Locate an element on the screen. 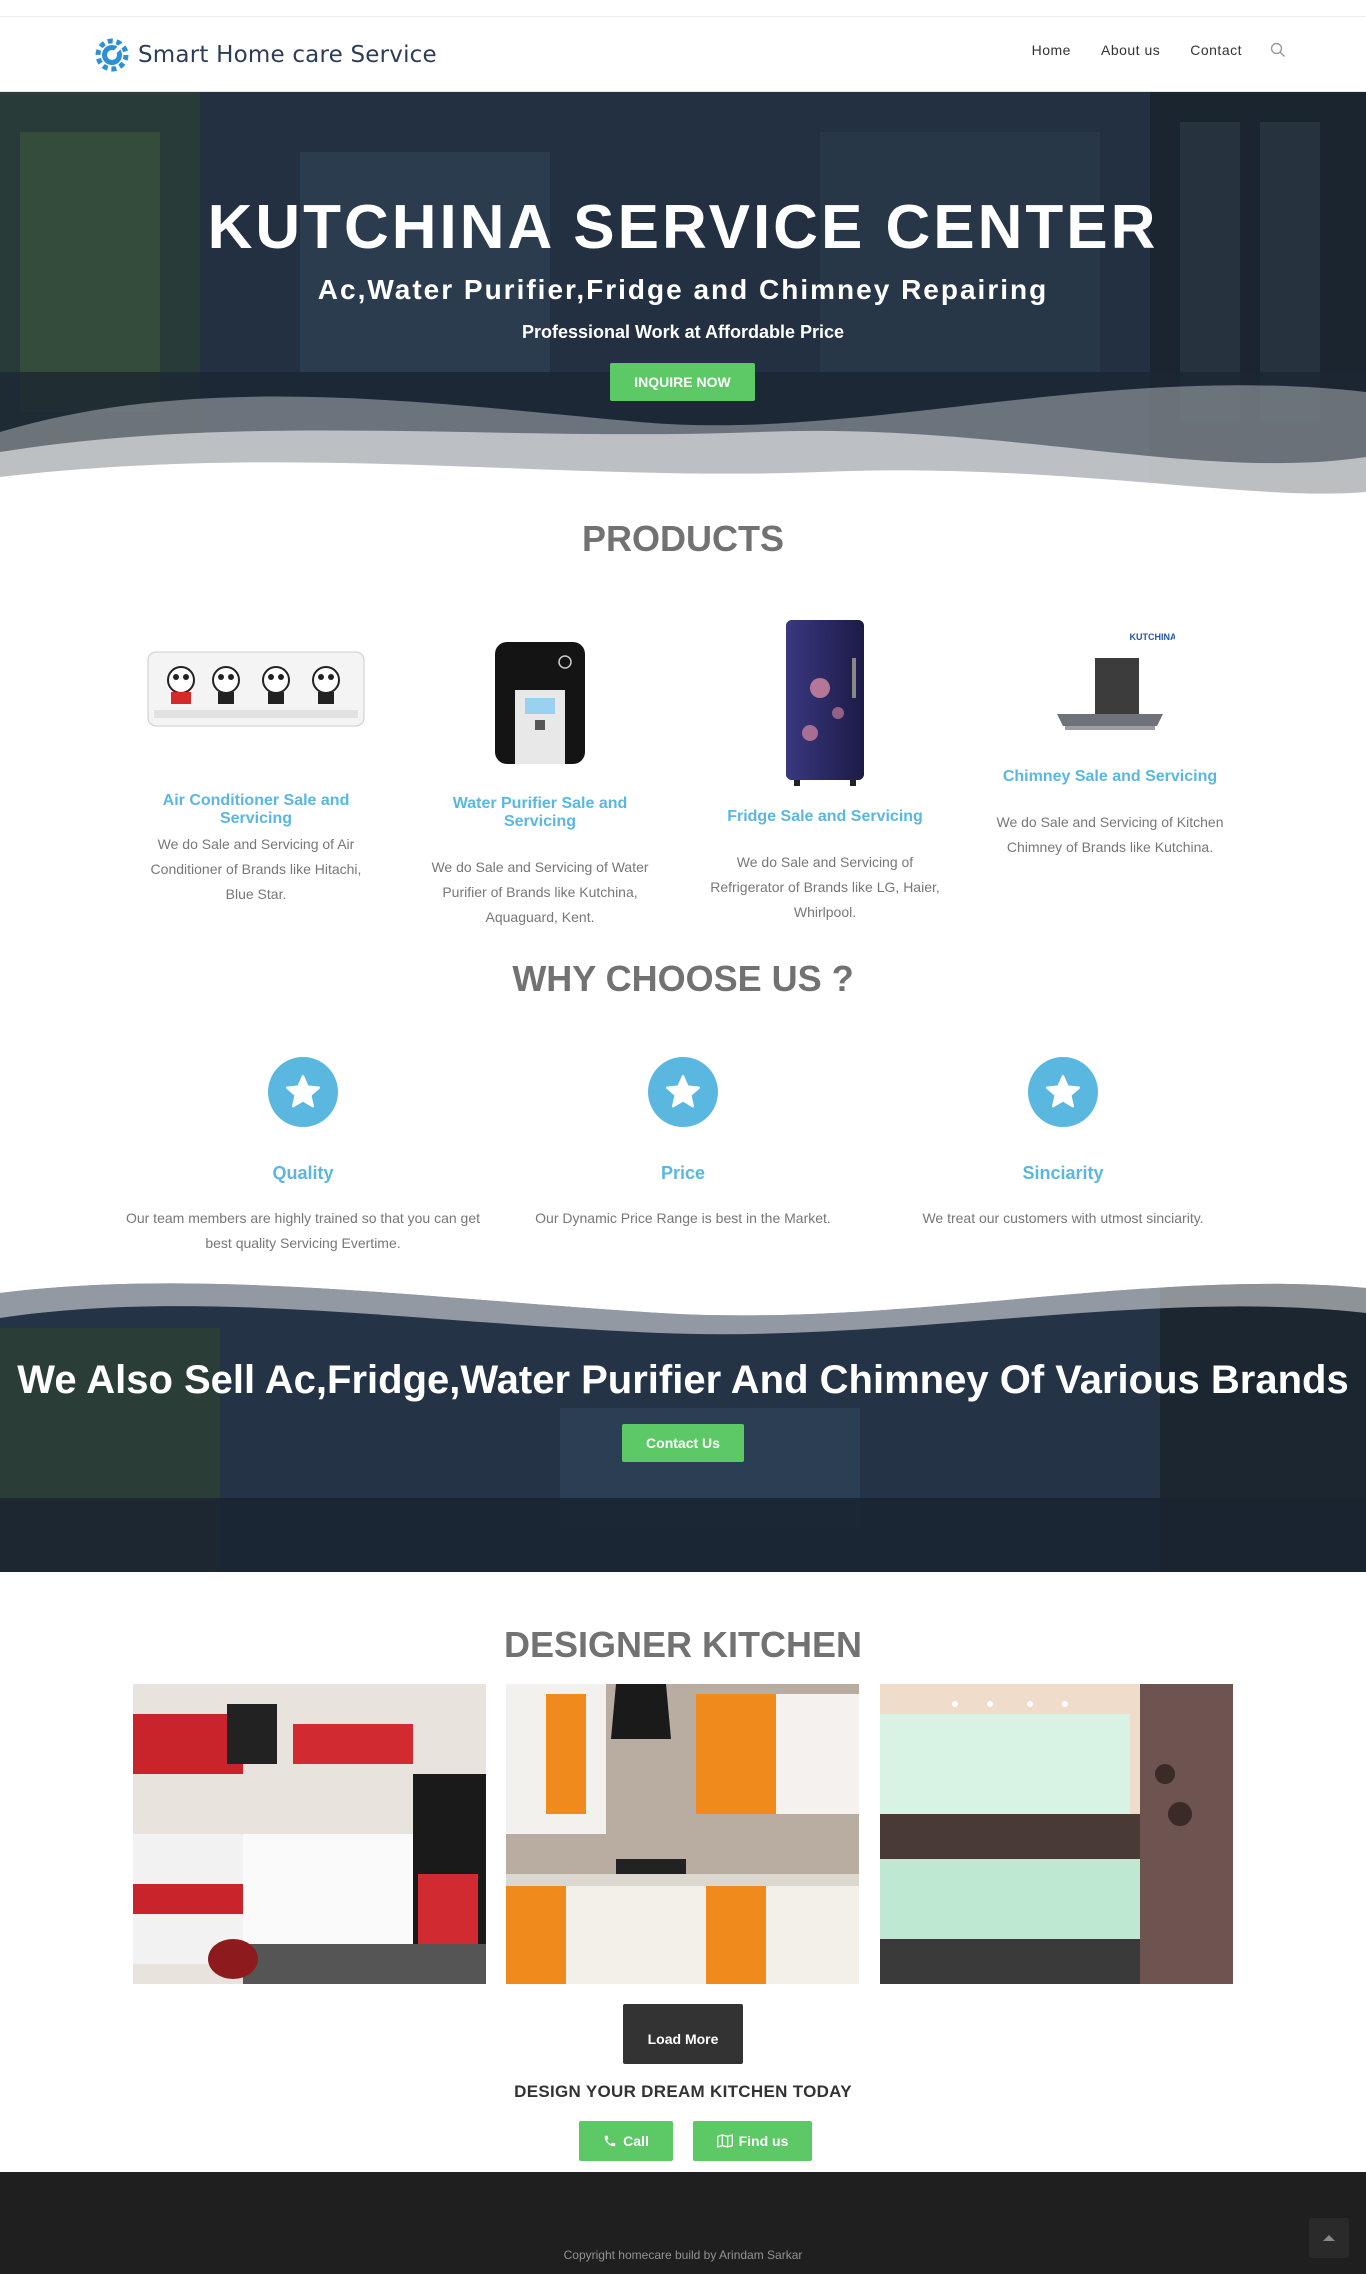 The image size is (1366, 2274). water-purifier-image is located at coordinates (540, 703).